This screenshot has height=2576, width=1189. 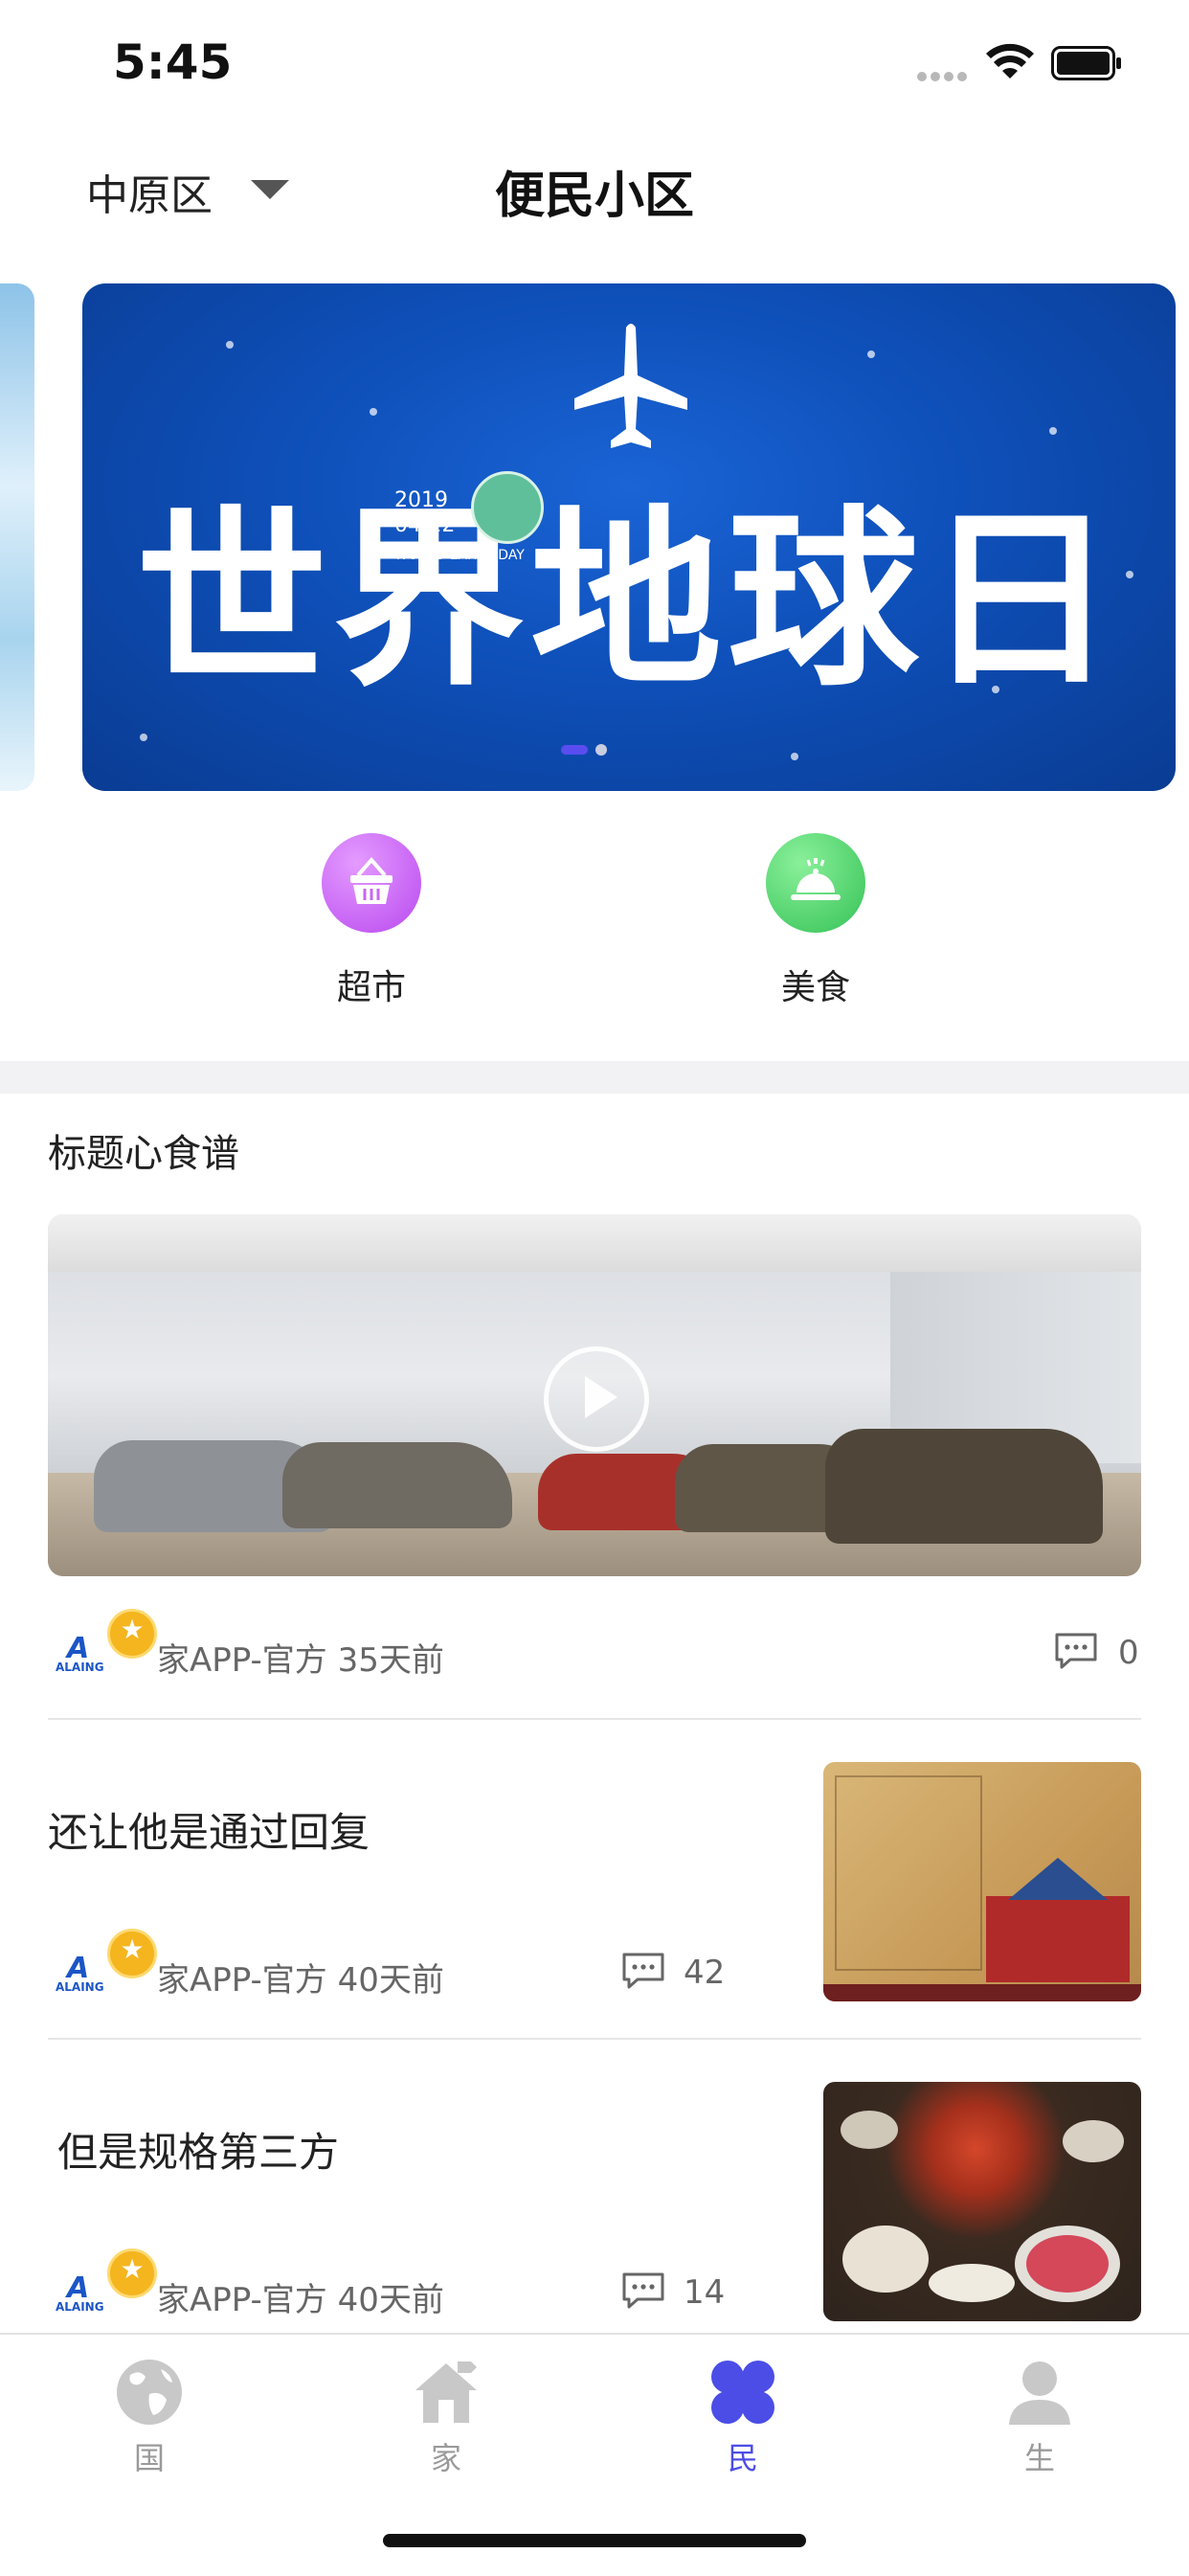 I want to click on tab-country: 国, so click(x=149, y=2417).